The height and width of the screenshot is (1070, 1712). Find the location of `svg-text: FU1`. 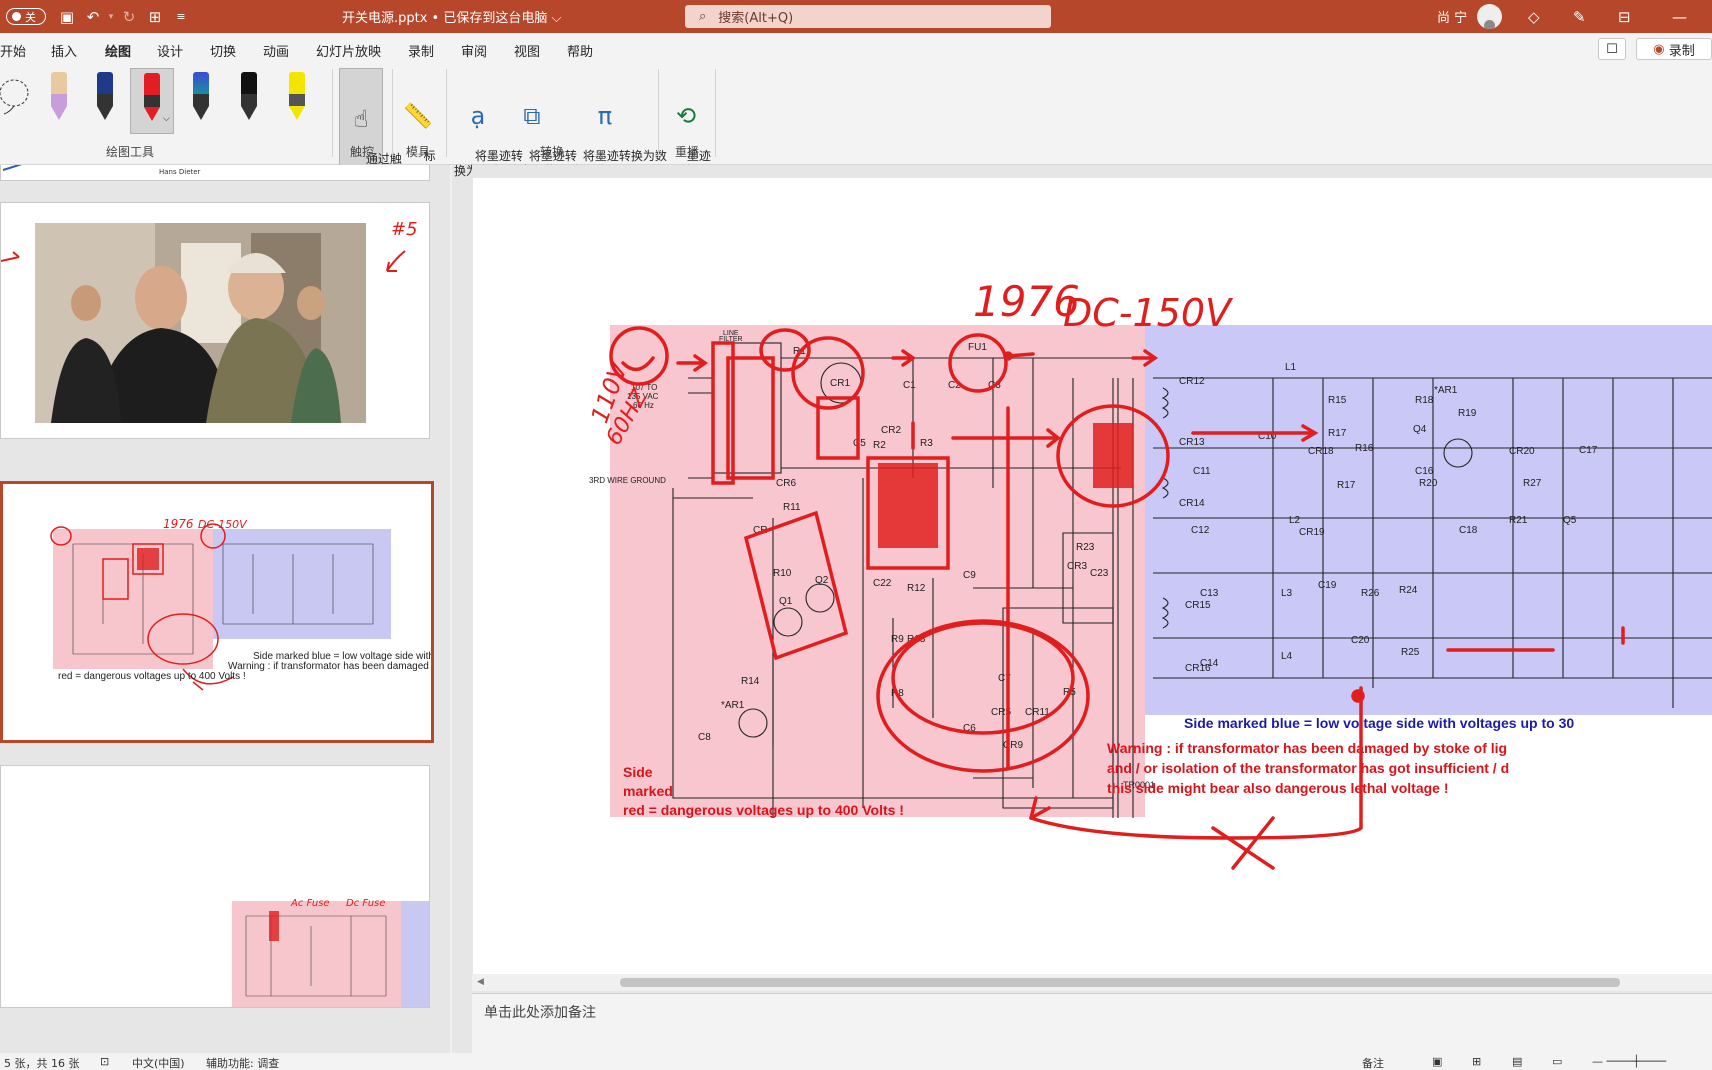

svg-text: FU1 is located at coordinates (977, 347).